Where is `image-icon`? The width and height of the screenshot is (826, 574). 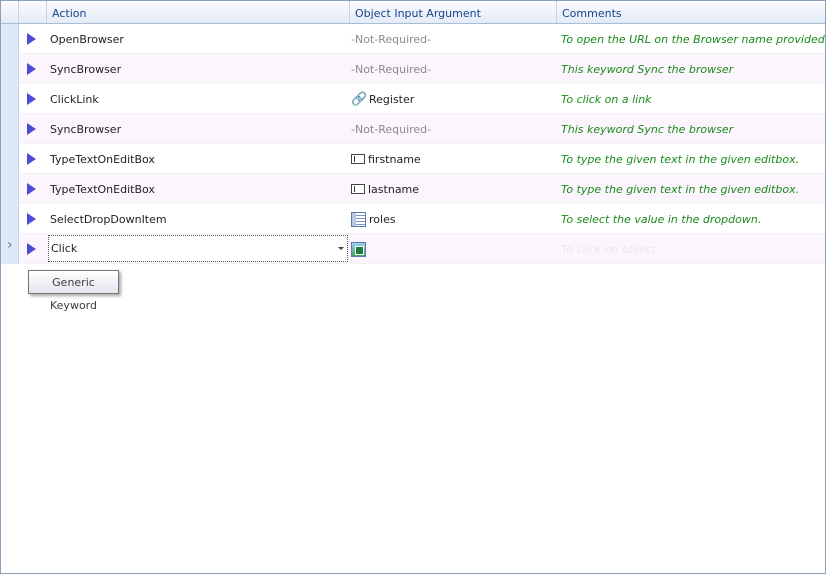
image-icon is located at coordinates (358, 249).